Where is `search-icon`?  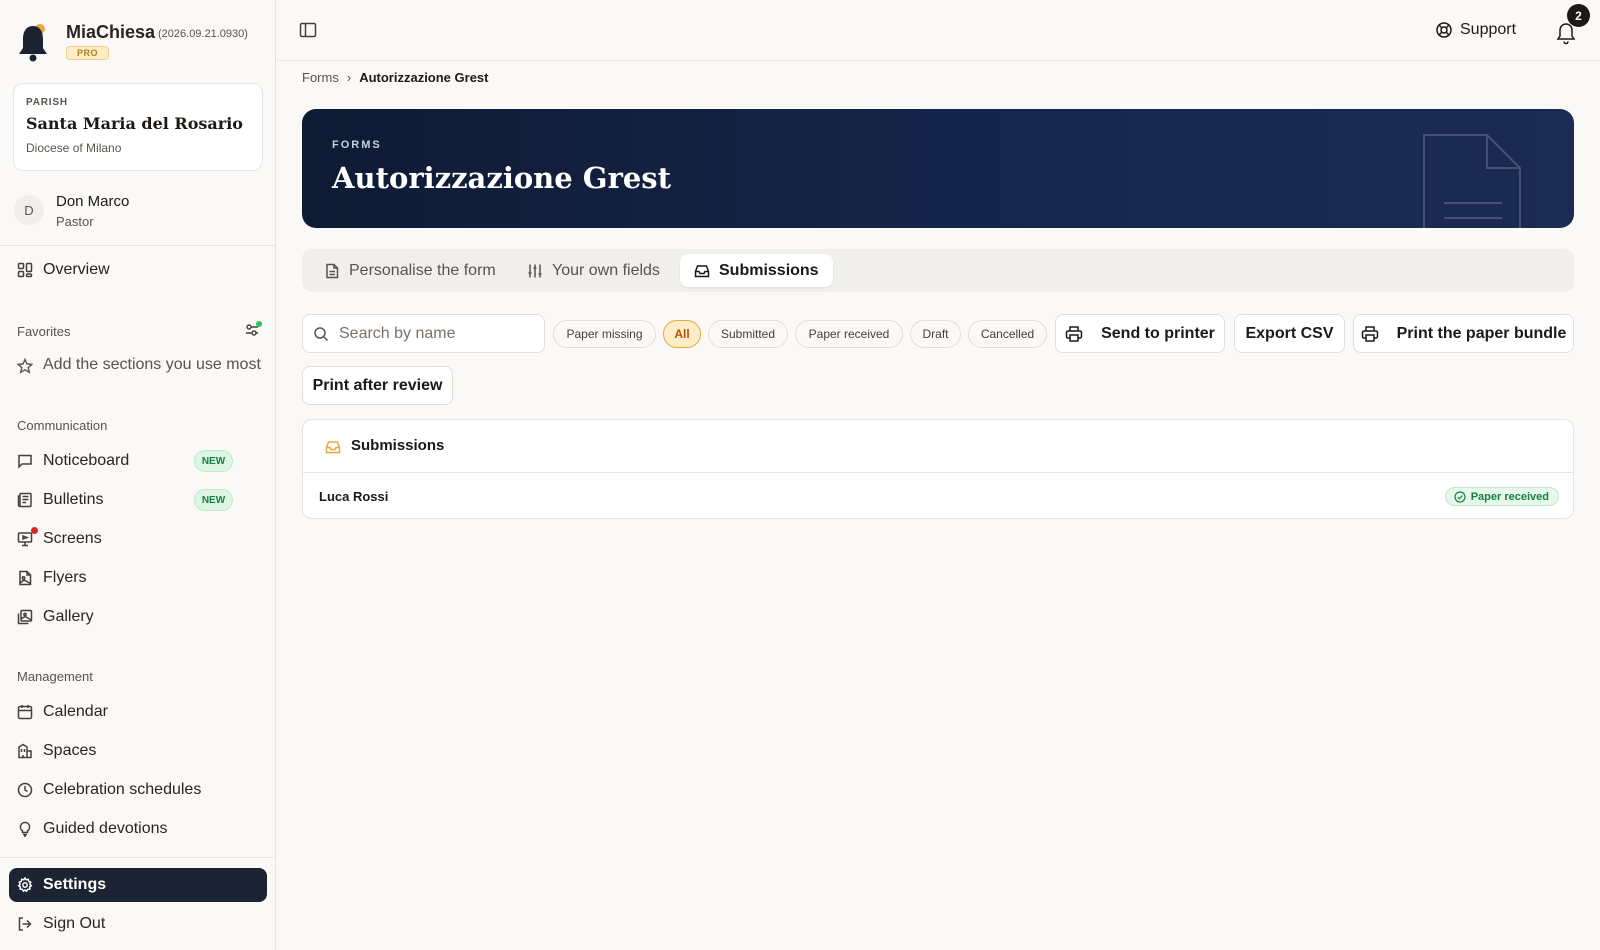
search-icon is located at coordinates (321, 334).